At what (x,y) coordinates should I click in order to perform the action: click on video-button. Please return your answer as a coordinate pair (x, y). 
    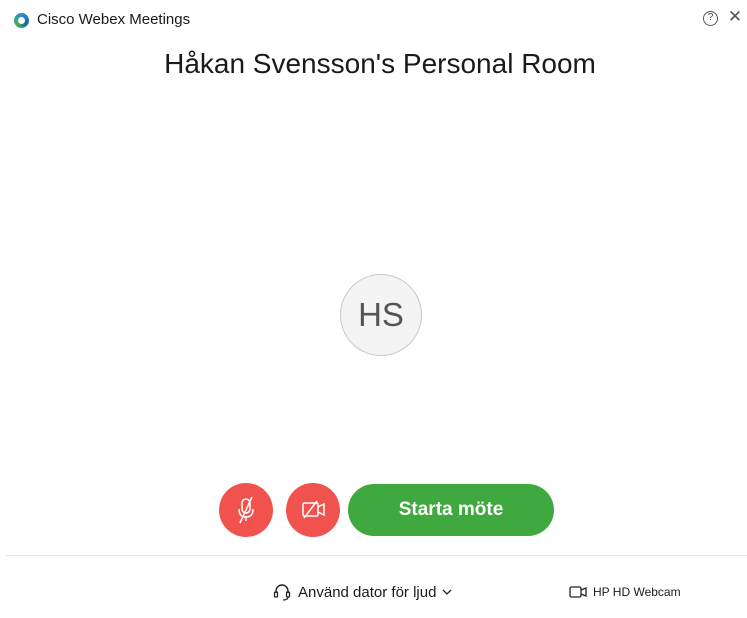
    Looking at the image, I should click on (313, 510).